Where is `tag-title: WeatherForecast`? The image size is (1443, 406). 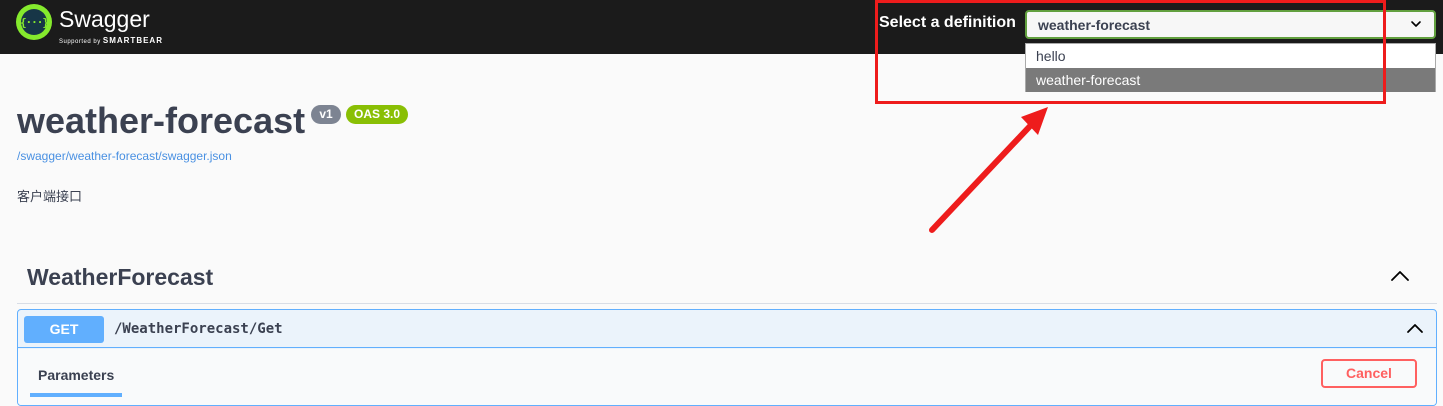
tag-title: WeatherForecast is located at coordinates (120, 277).